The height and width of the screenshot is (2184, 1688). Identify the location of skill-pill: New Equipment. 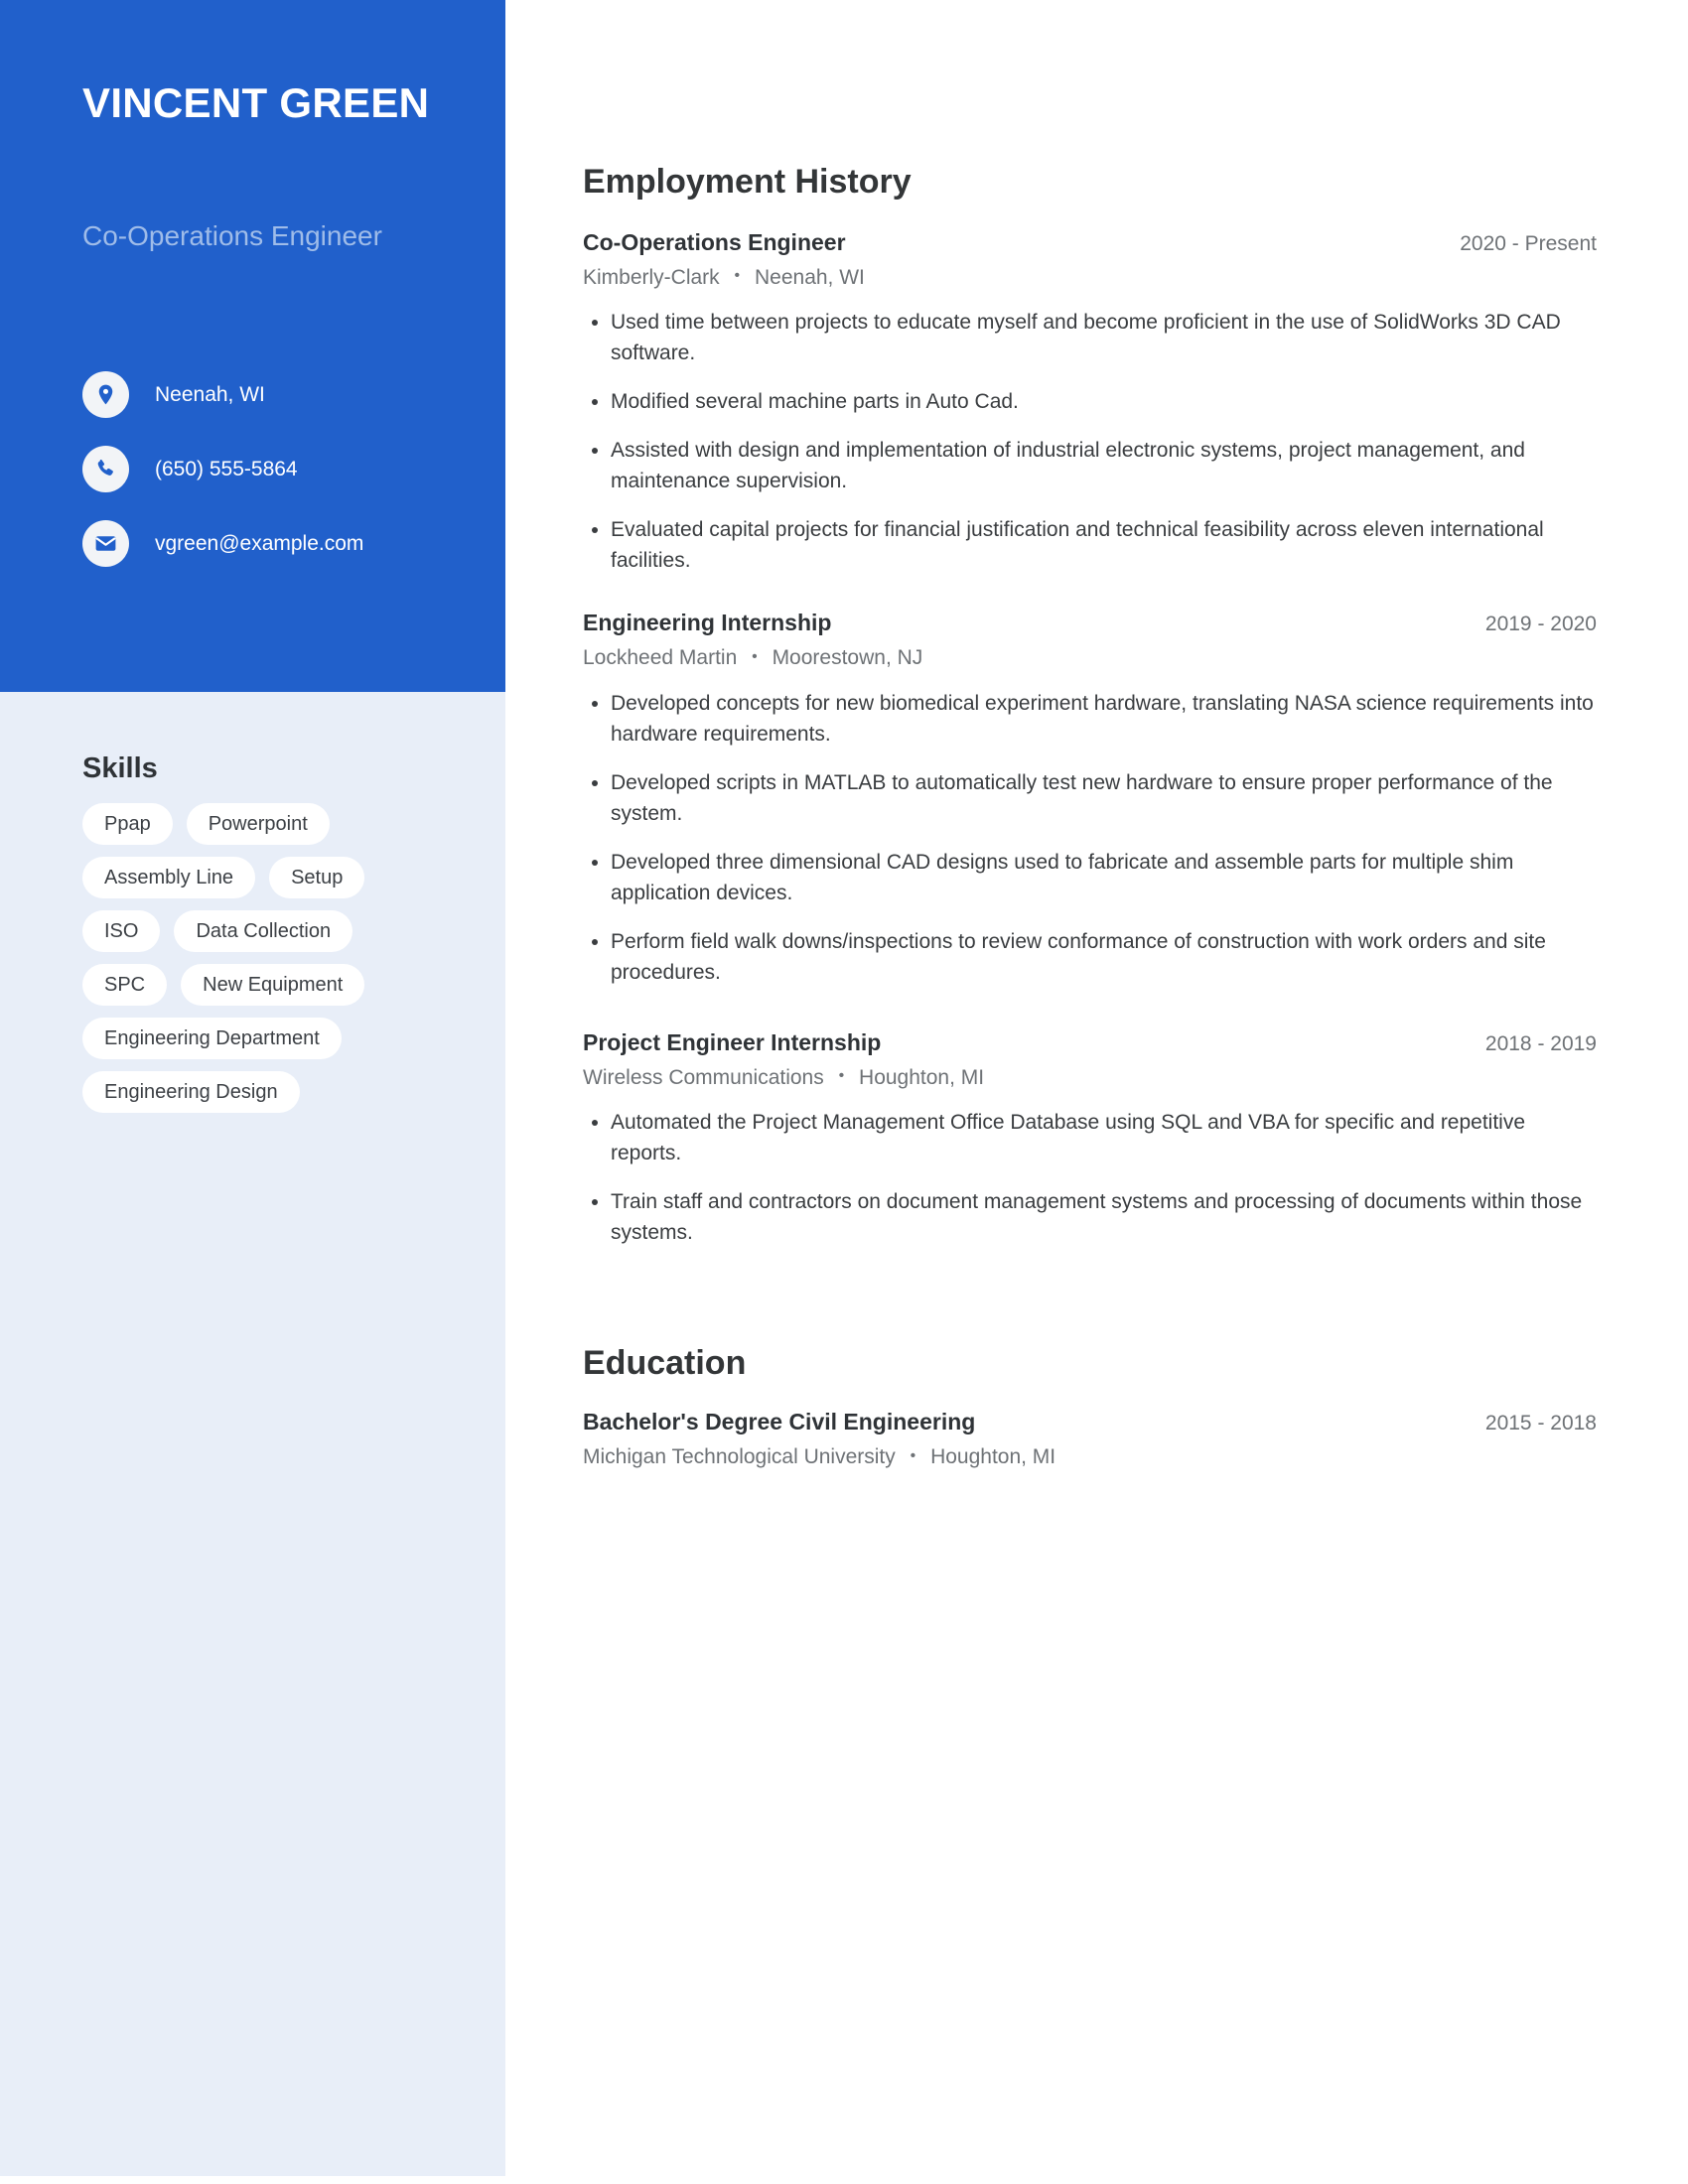
(273, 985).